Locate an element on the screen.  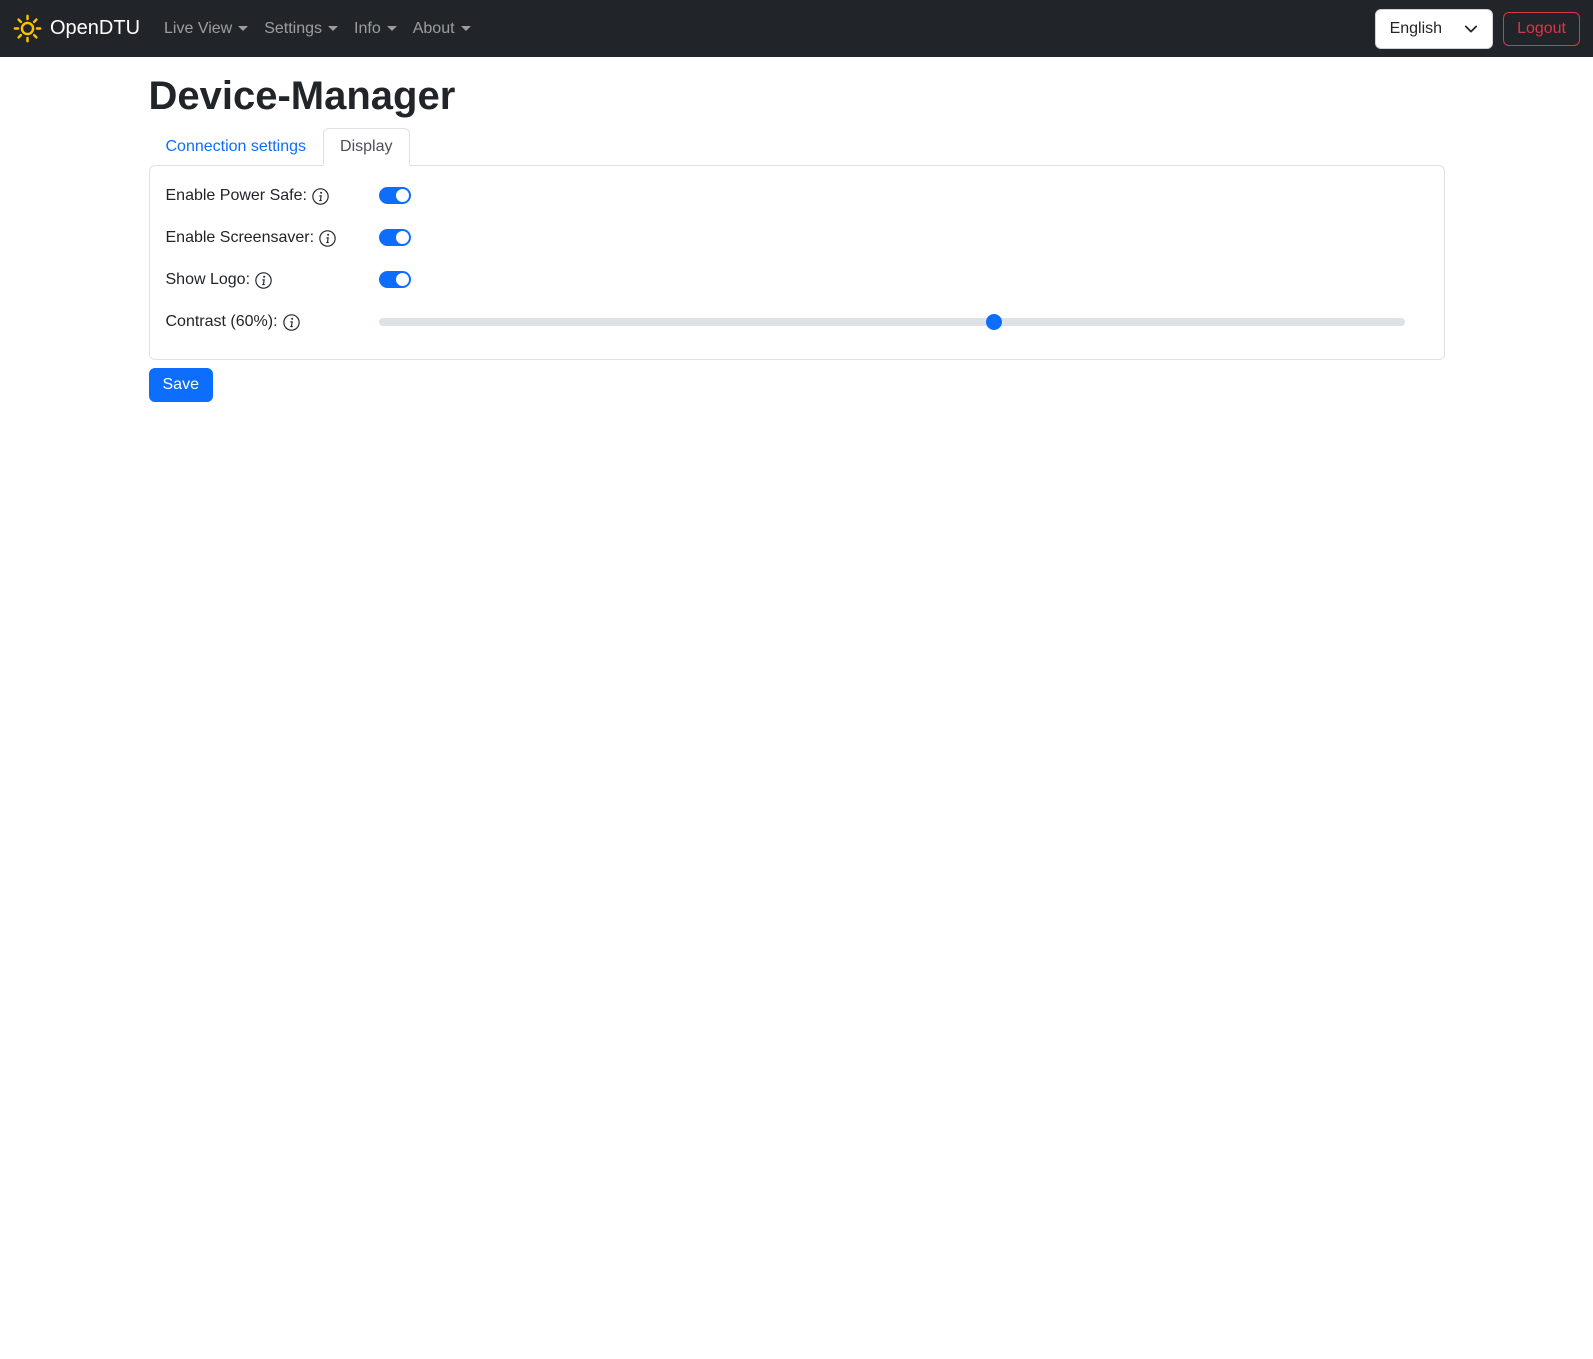
sun-icon is located at coordinates (27, 28).